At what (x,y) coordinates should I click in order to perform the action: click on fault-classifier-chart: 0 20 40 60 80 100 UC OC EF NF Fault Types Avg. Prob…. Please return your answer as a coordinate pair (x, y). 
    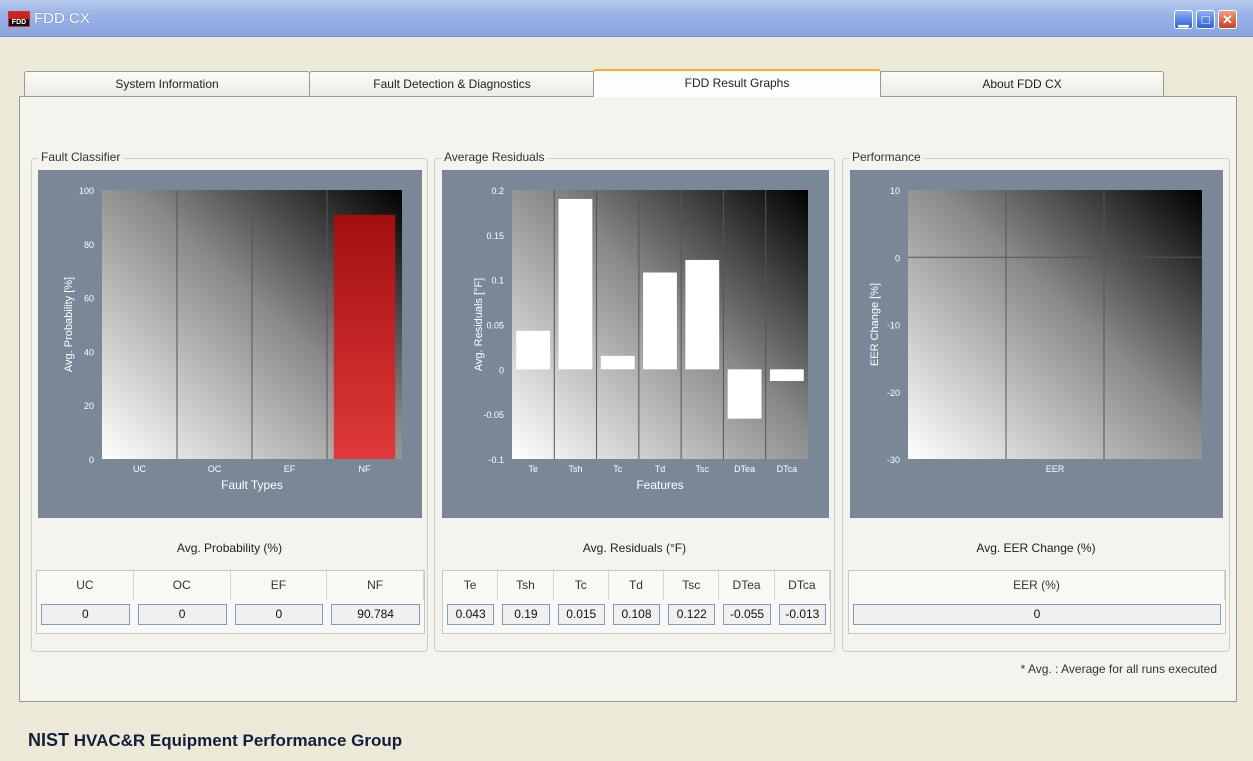
    Looking at the image, I should click on (230, 344).